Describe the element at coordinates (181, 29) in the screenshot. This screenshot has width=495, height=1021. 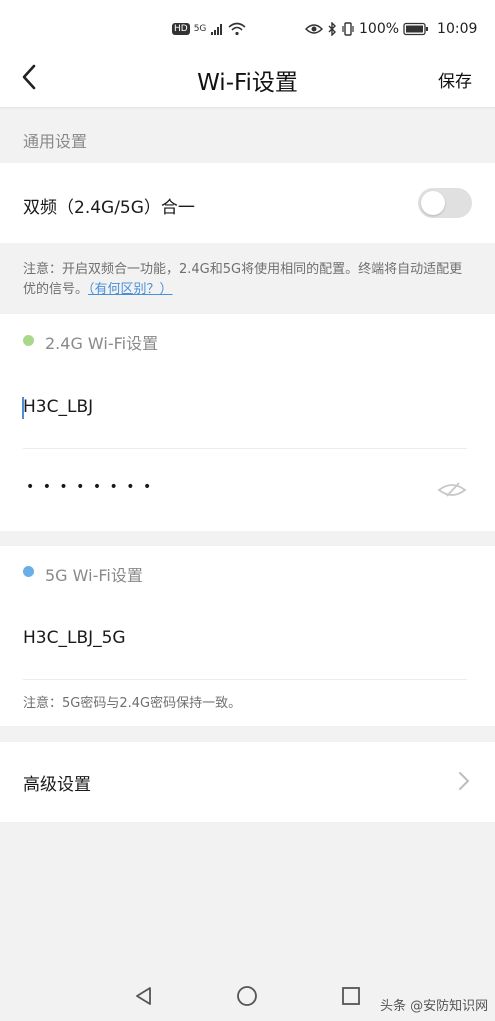
I see `hd-badge: HD` at that location.